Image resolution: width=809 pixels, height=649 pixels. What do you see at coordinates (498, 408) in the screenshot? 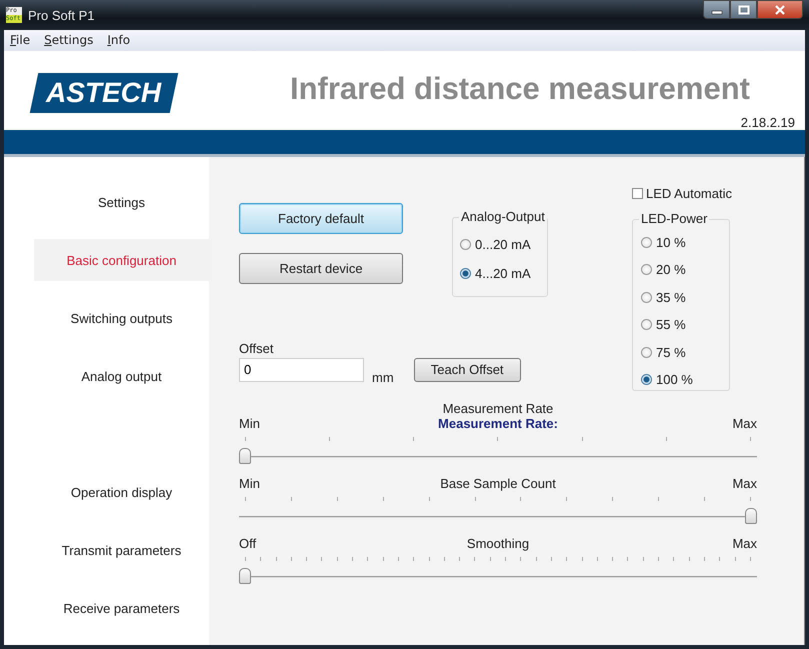
I see `slider-title: Measurement Rate` at bounding box center [498, 408].